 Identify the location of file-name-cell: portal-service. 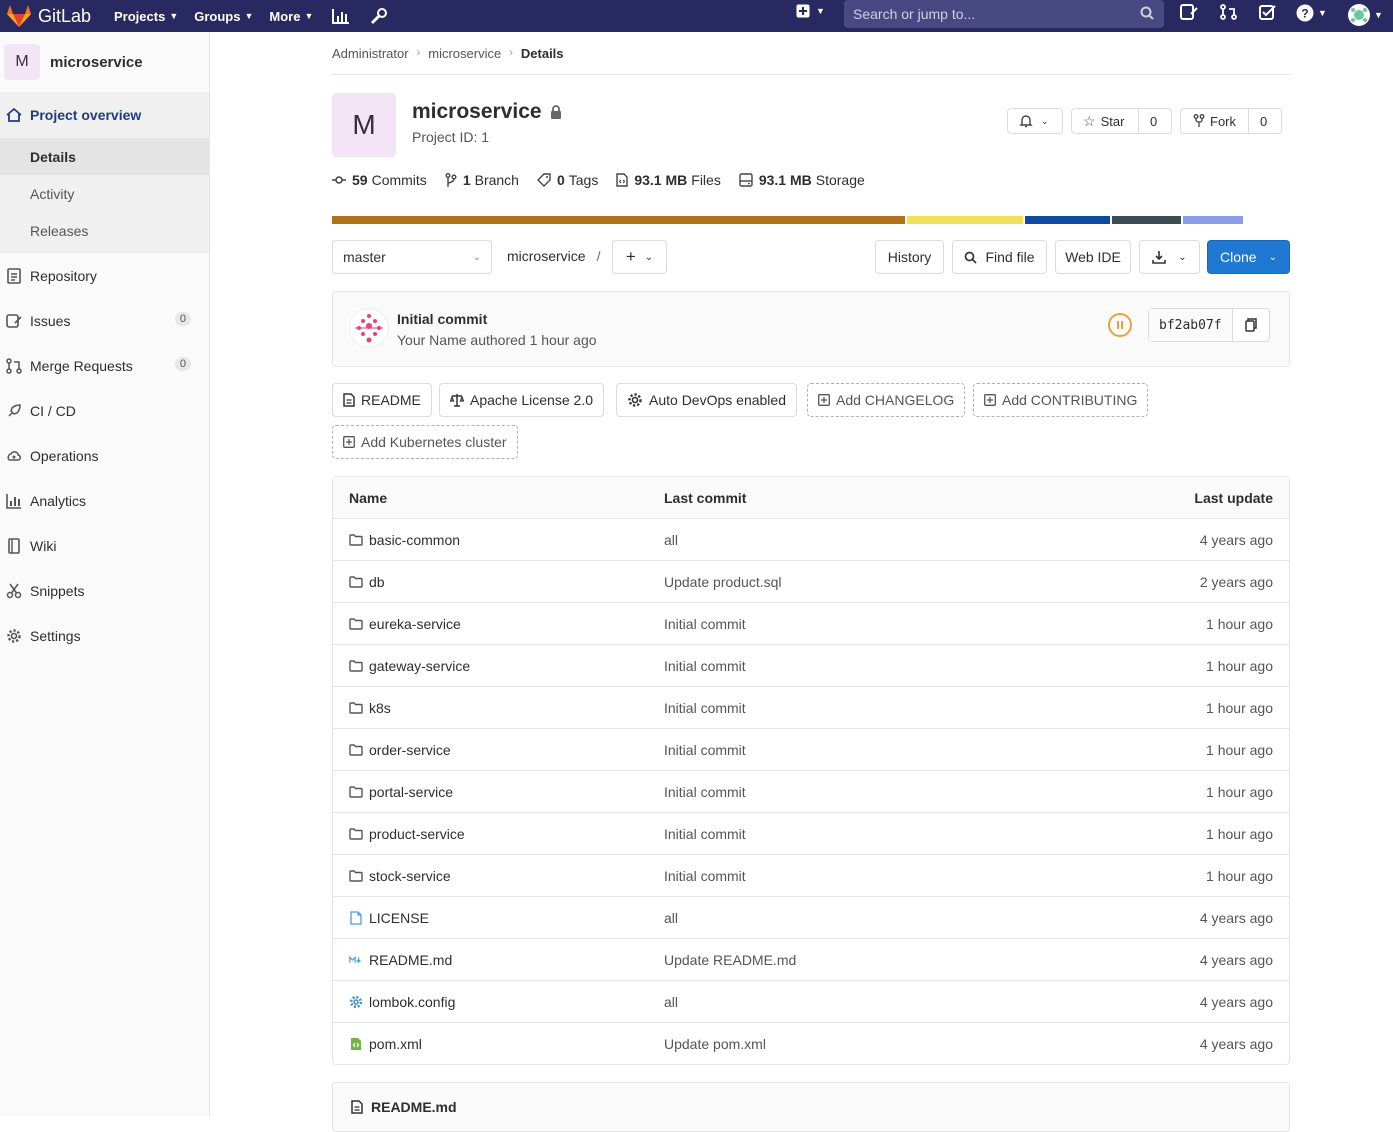
(498, 792).